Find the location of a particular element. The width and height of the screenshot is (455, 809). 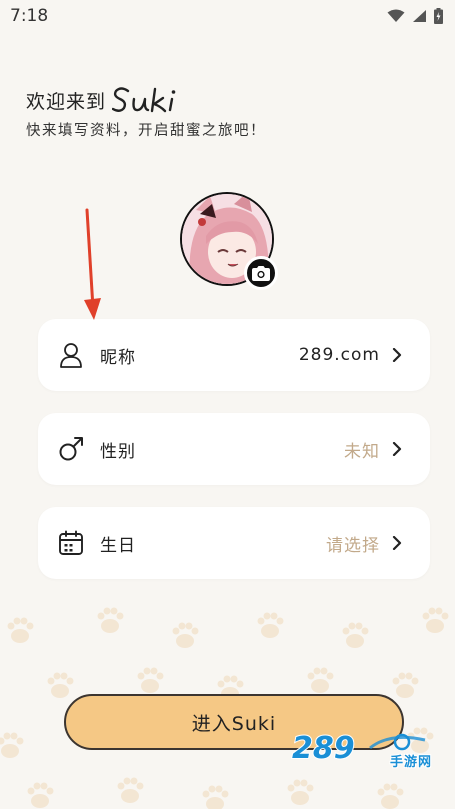

watermark-subtext: 手游网 is located at coordinates (411, 762).